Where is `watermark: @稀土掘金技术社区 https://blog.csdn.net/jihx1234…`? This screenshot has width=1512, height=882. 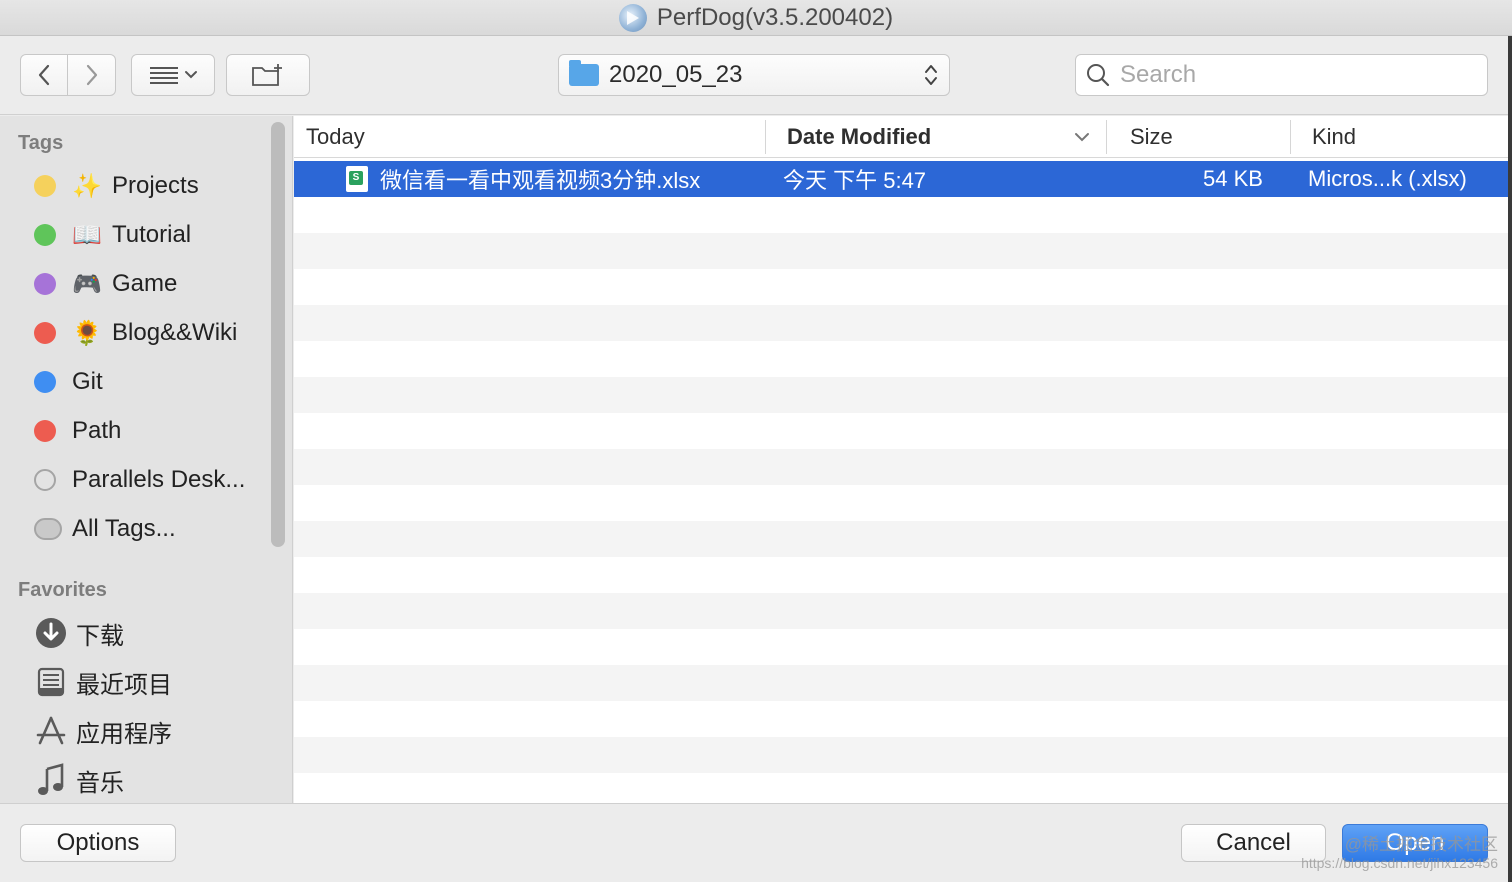 watermark: @稀土掘金技术社区 https://blog.csdn.net/jihx1234… is located at coordinates (1399, 854).